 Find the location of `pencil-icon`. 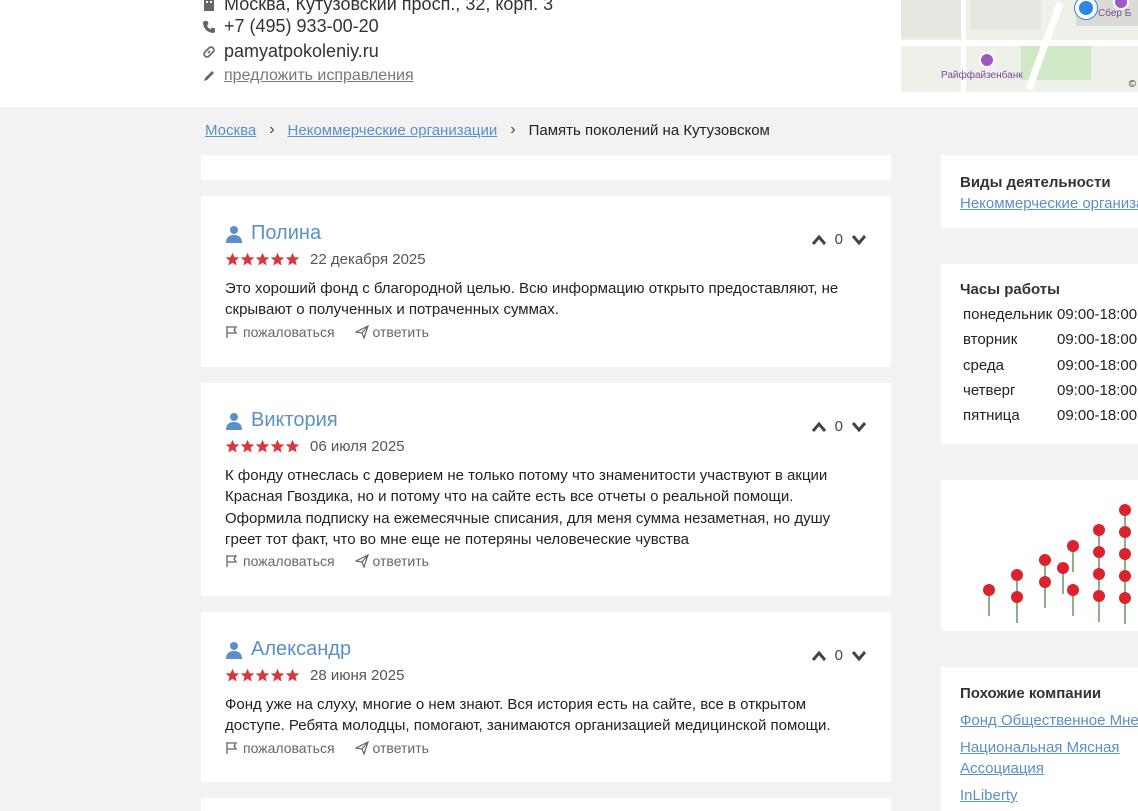

pencil-icon is located at coordinates (209, 76).